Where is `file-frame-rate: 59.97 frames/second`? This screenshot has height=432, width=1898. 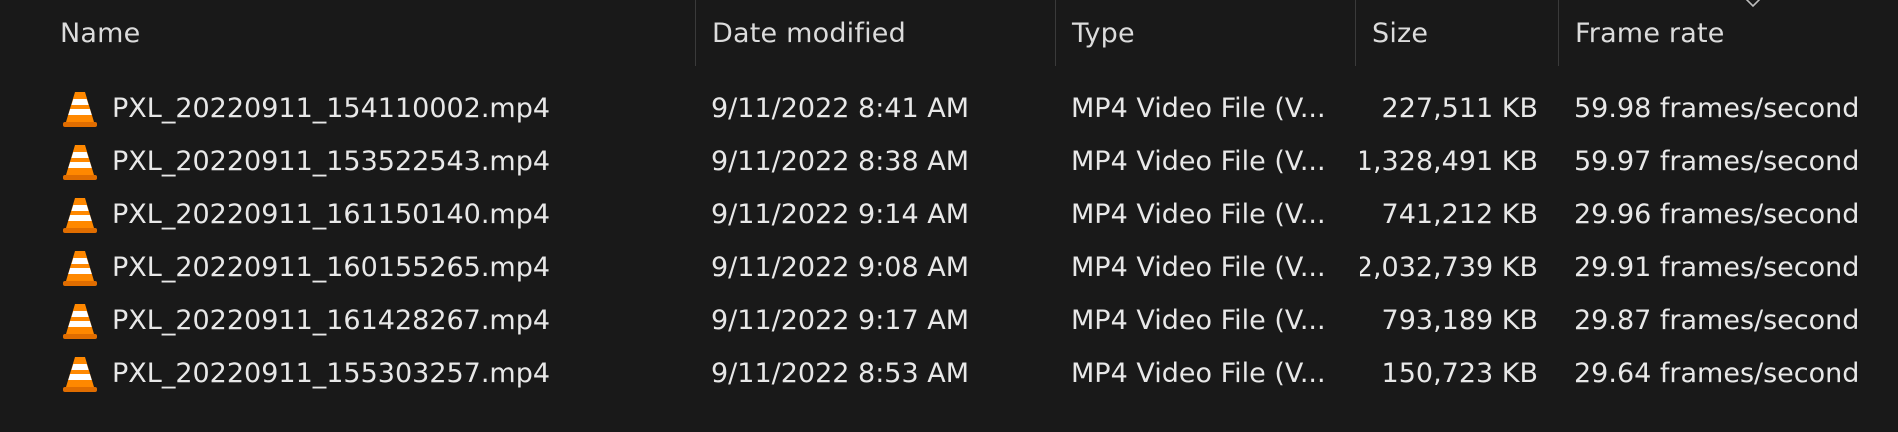
file-frame-rate: 59.97 frames/second is located at coordinates (1717, 161).